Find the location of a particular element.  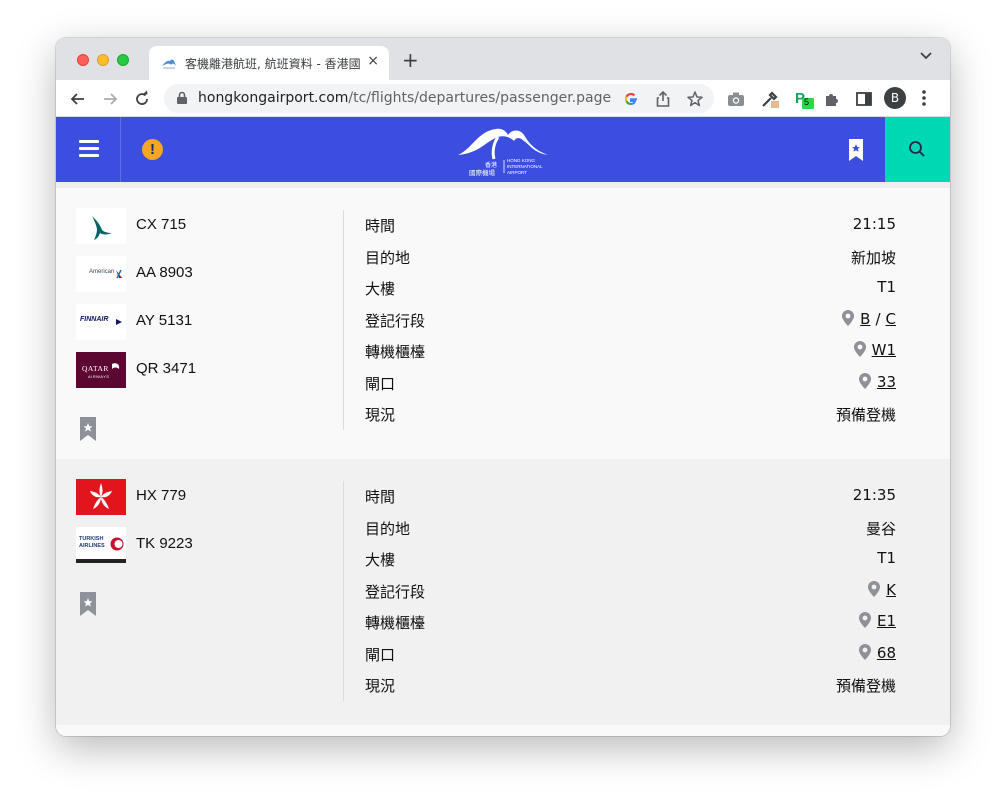

flight-number: TK 9223 is located at coordinates (164, 543).